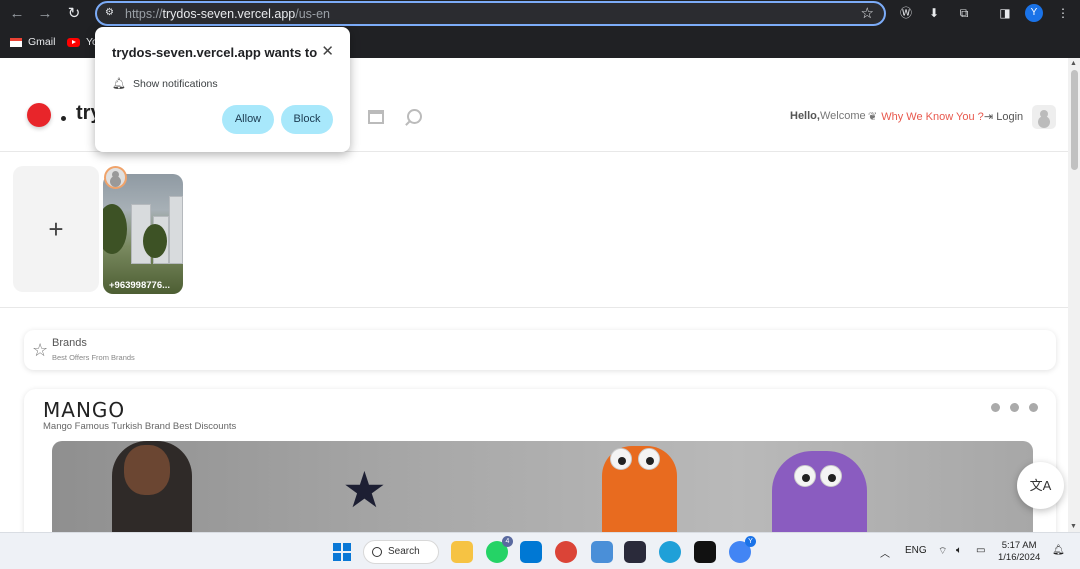 This screenshot has width=1080, height=569. Describe the element at coordinates (74, 14) in the screenshot. I see `reload-icon: ↻` at that location.